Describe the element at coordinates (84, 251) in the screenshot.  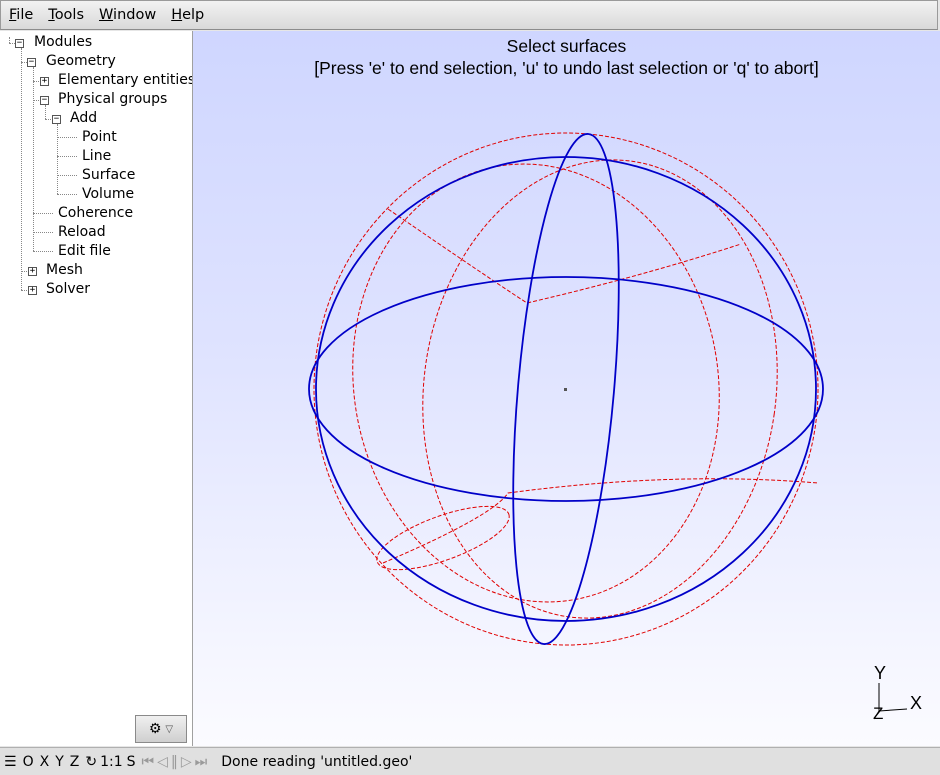
I see `tree-edit-file: Edit file` at that location.